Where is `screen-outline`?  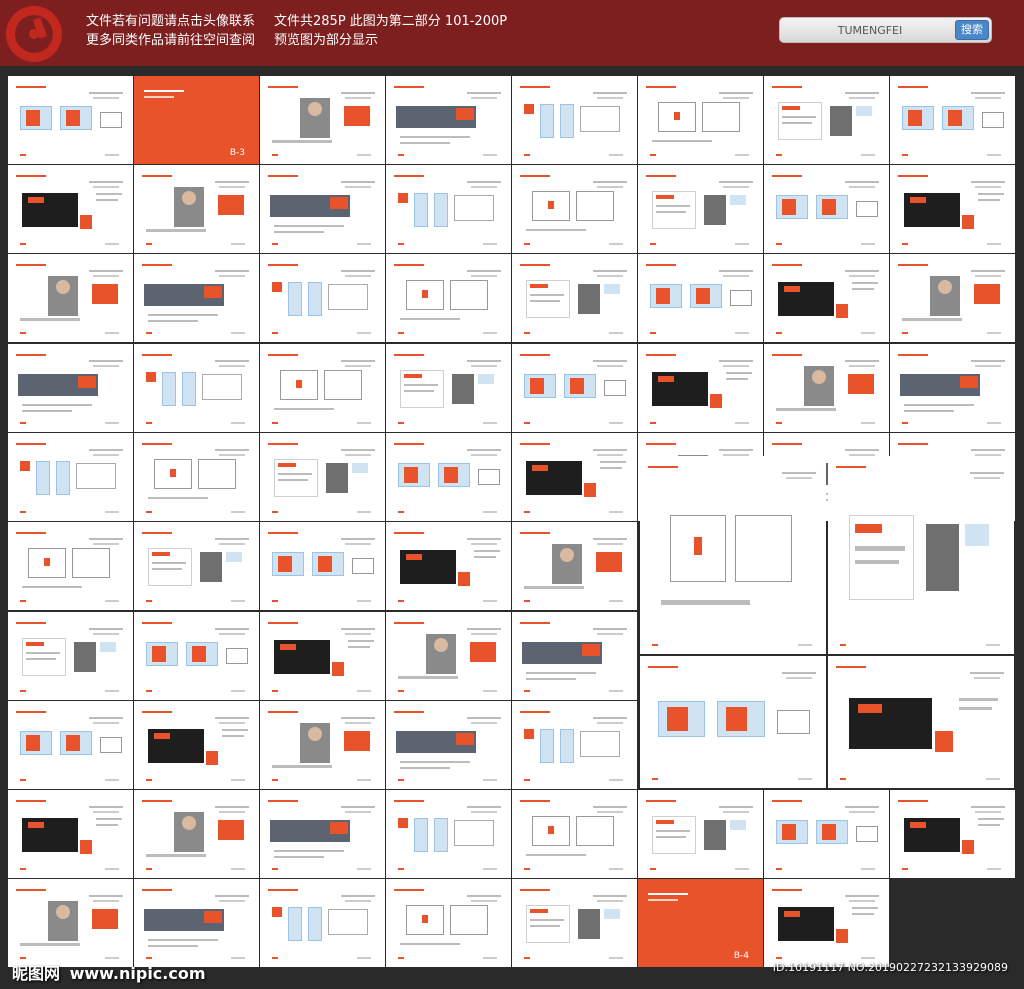 screen-outline is located at coordinates (595, 831).